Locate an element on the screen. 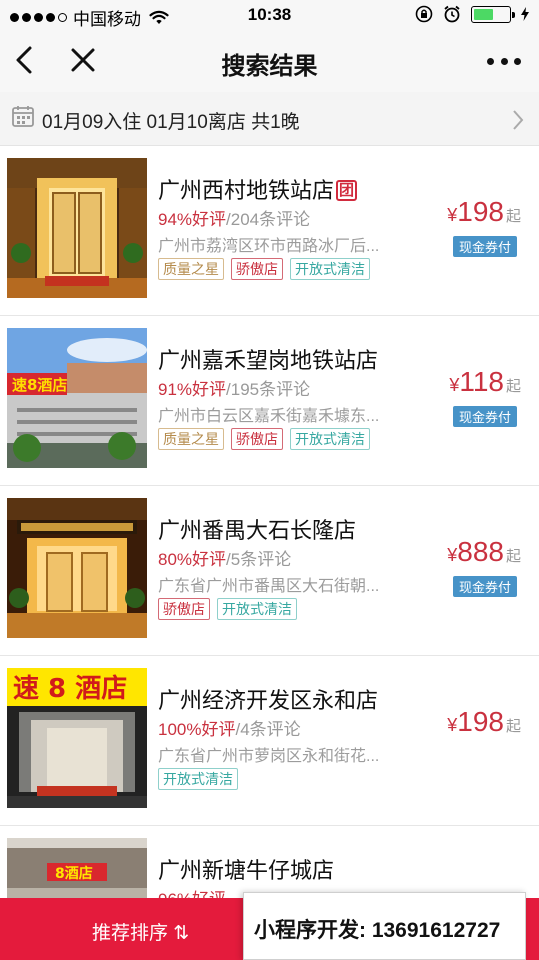 This screenshot has width=539, height=960. alarm-icon is located at coordinates (452, 14).